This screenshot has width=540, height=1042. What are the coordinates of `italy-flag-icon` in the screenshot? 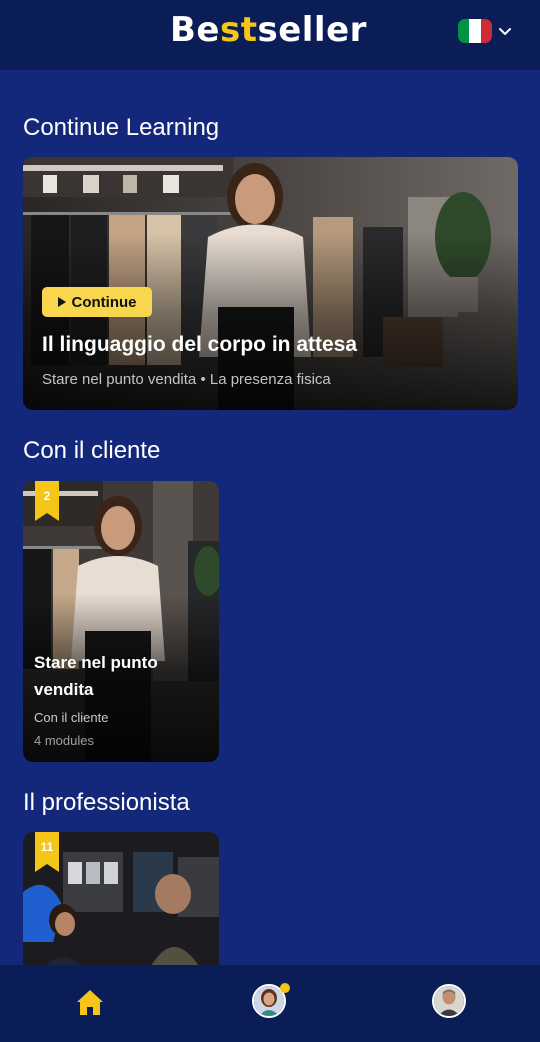 It's located at (475, 31).